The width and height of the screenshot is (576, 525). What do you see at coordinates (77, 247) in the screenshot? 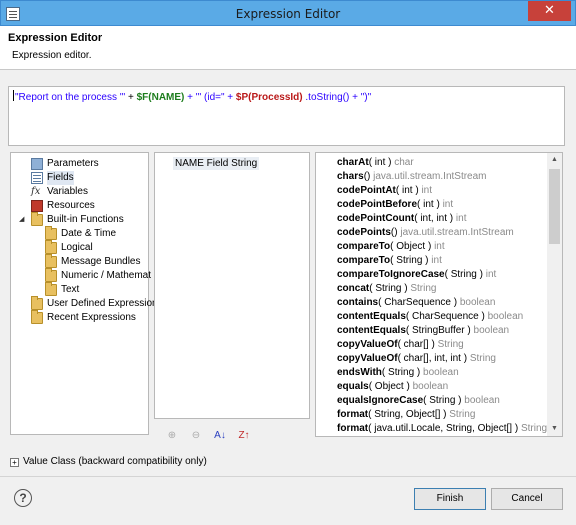
I see `tree-item-label: Logical` at bounding box center [77, 247].